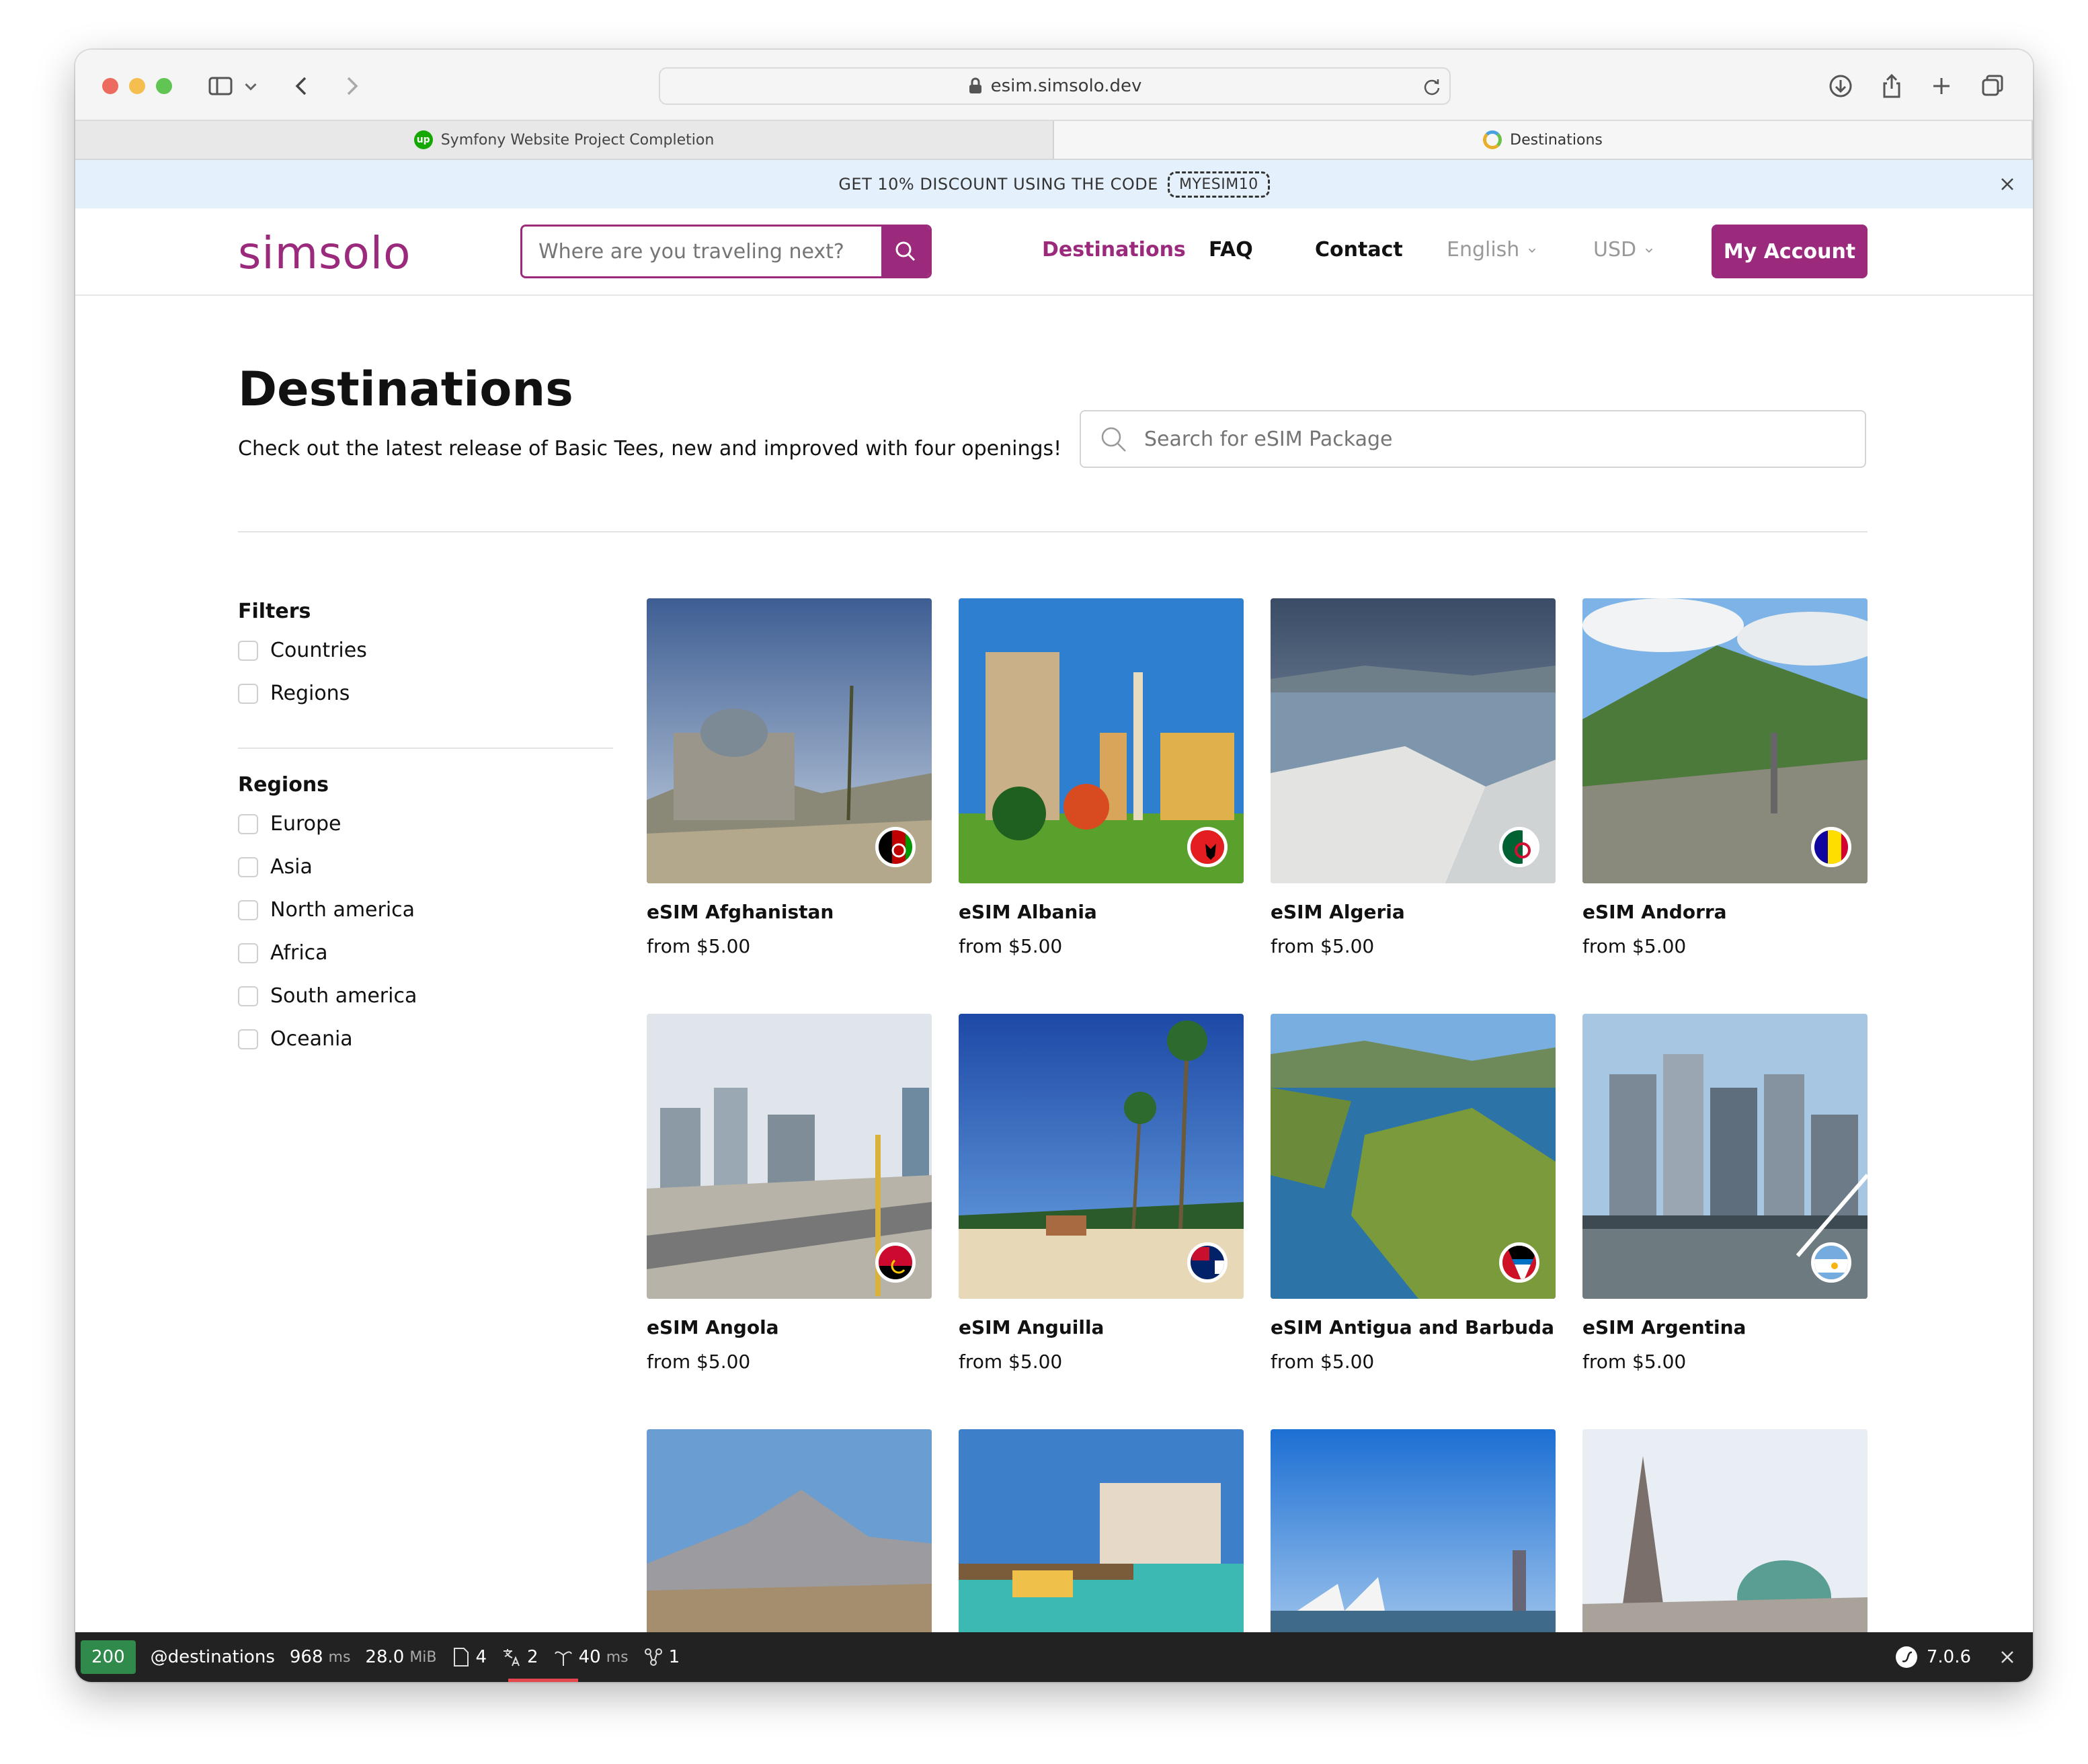  What do you see at coordinates (1207, 1262) in the screenshot?
I see `flag-anguilla-icon` at bounding box center [1207, 1262].